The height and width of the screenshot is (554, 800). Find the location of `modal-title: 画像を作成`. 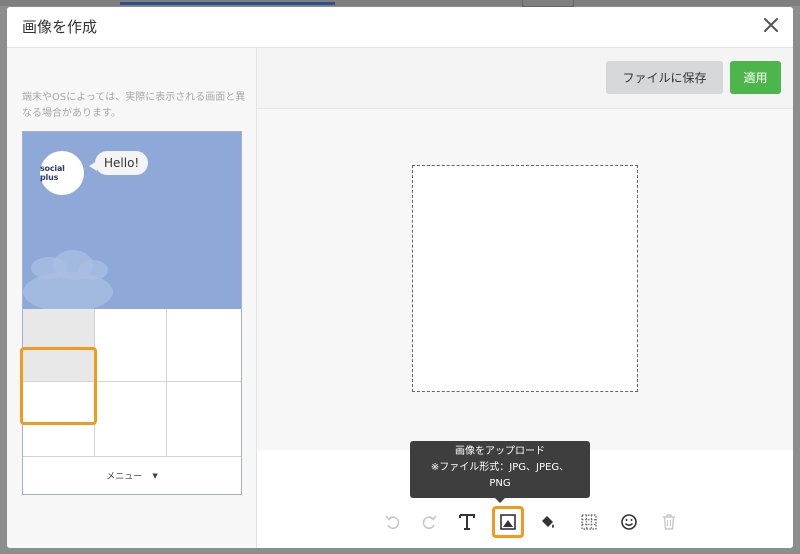

modal-title: 画像を作成 is located at coordinates (60, 27).